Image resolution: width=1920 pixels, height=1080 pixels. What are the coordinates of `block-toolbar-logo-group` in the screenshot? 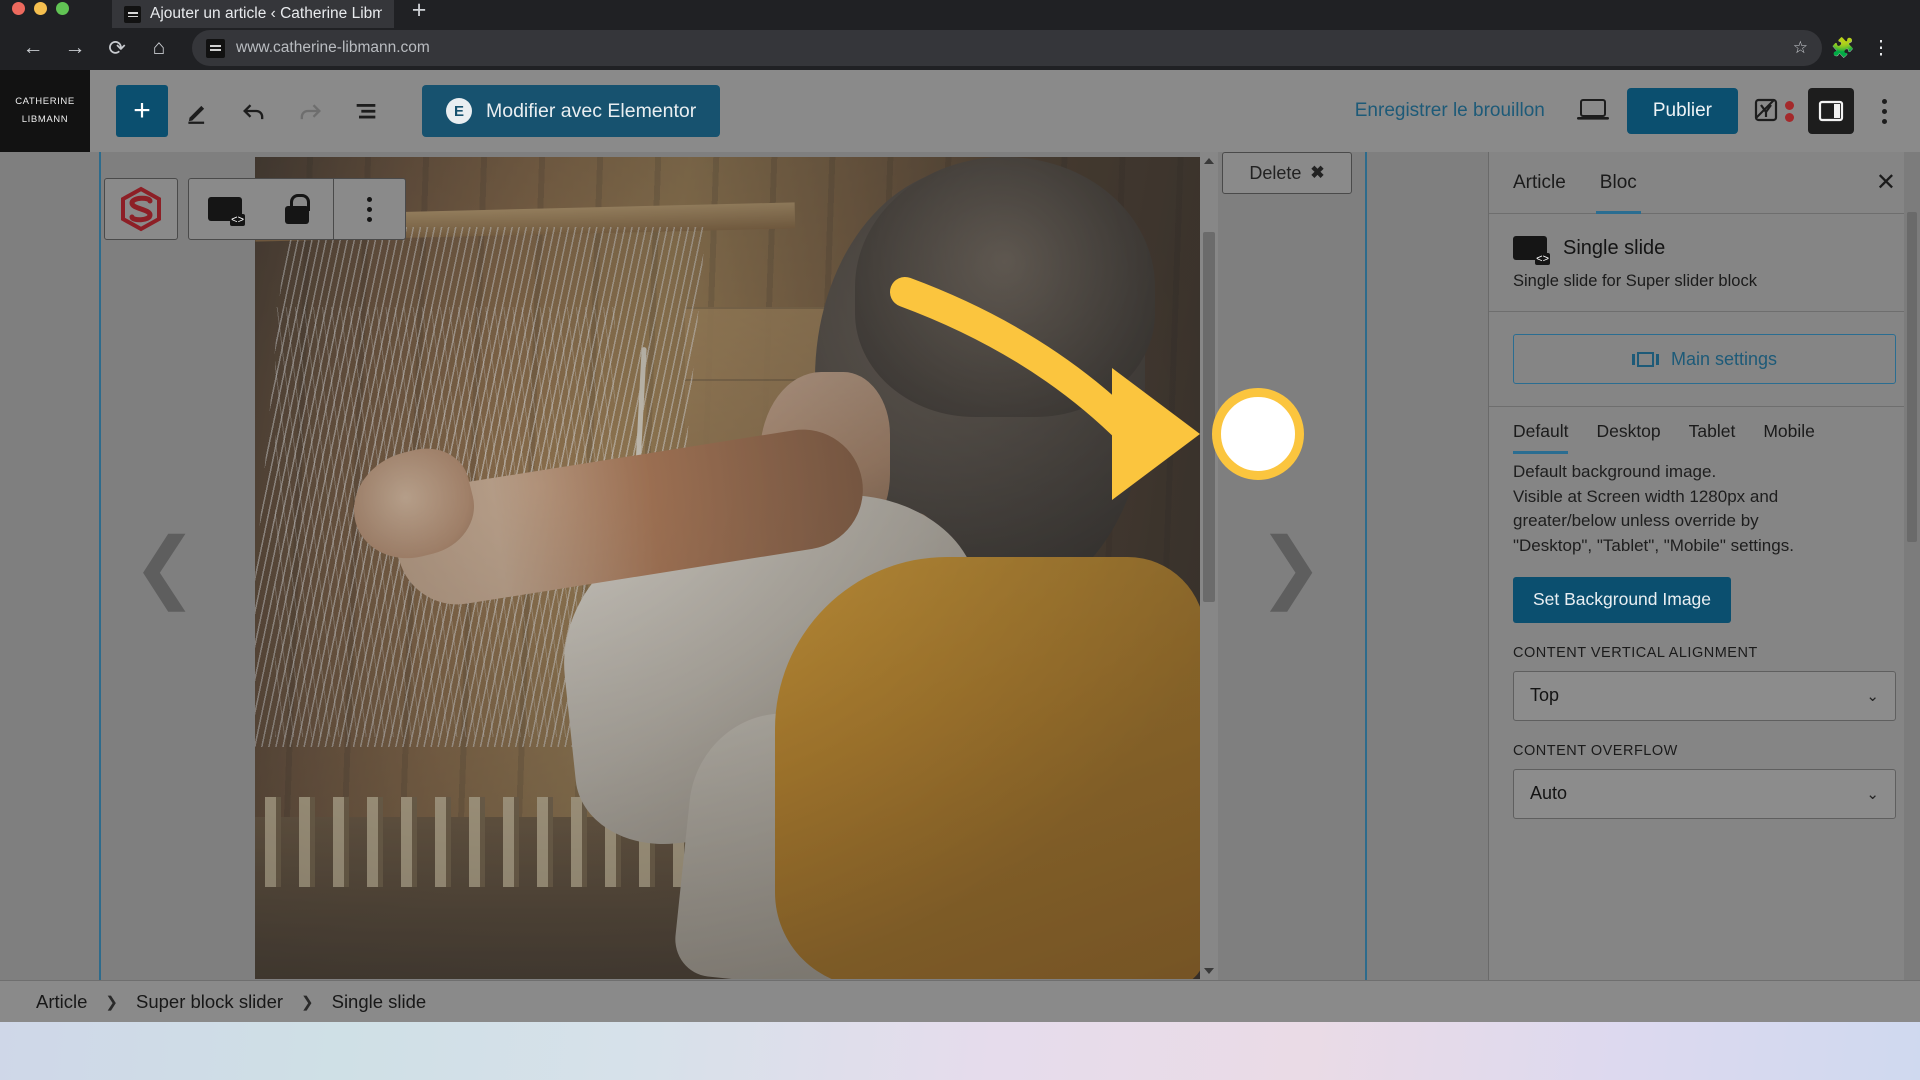 It's located at (141, 209).